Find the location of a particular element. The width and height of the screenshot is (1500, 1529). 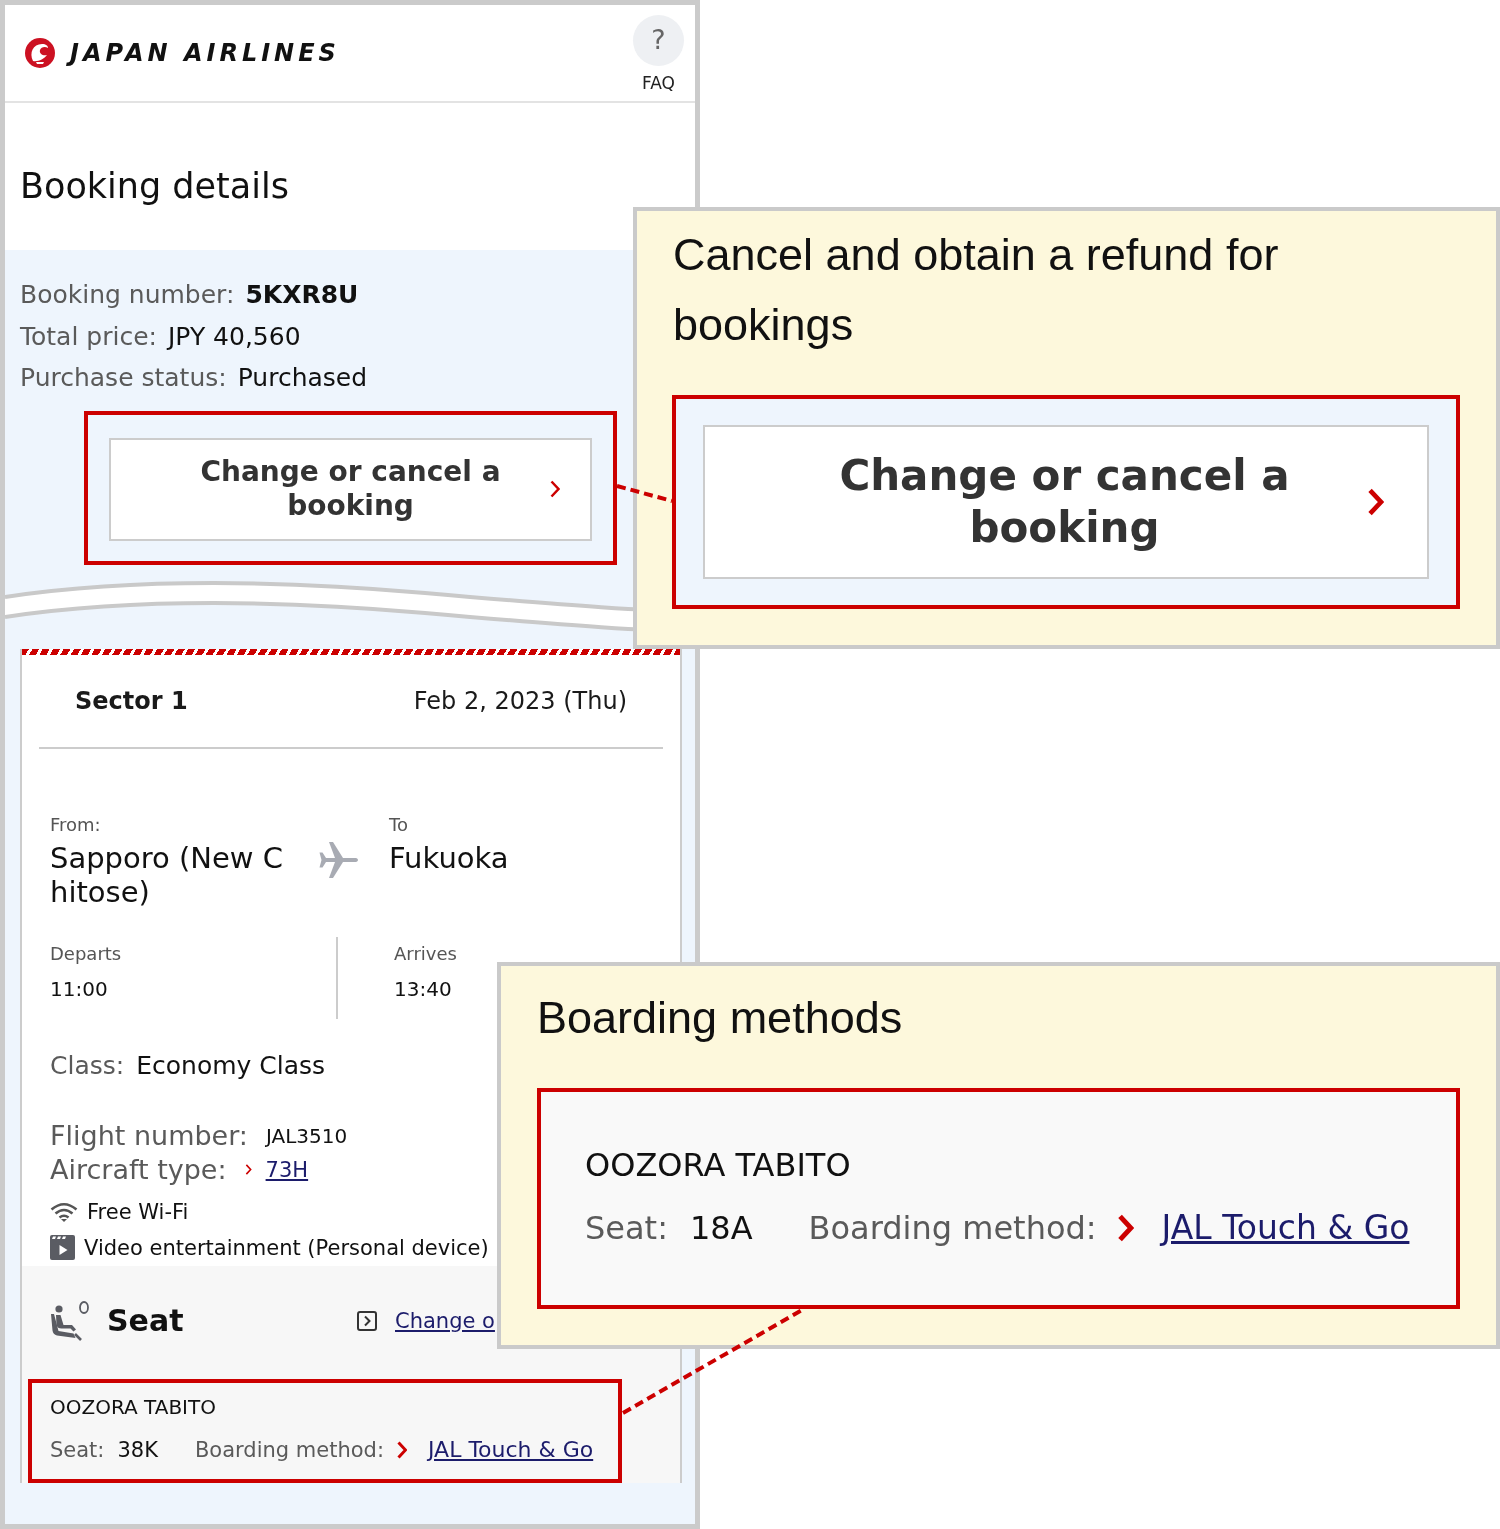

change-seat-link: Change o is located at coordinates (426, 1320).